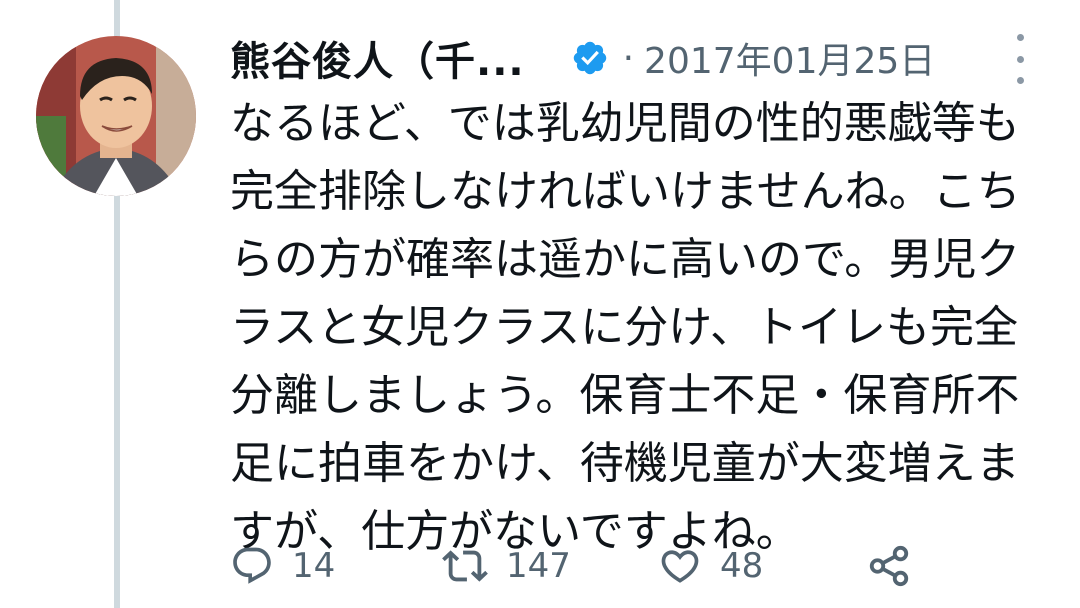 The image size is (1080, 608). Describe the element at coordinates (680, 566) in the screenshot. I see `heart-icon` at that location.